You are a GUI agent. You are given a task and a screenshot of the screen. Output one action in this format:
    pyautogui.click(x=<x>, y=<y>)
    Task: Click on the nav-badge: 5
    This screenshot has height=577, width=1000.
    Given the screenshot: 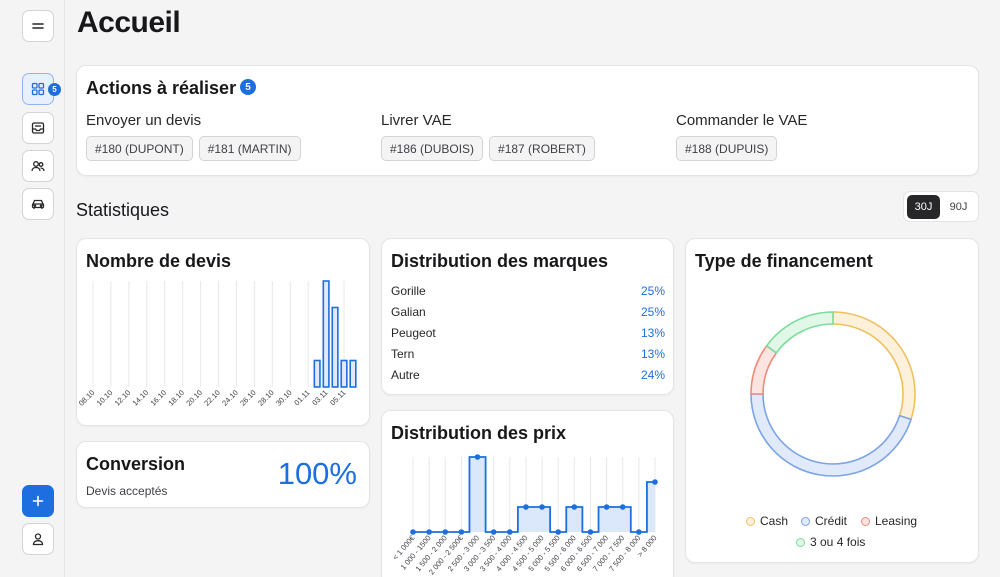 What is the action you would take?
    pyautogui.click(x=54, y=89)
    